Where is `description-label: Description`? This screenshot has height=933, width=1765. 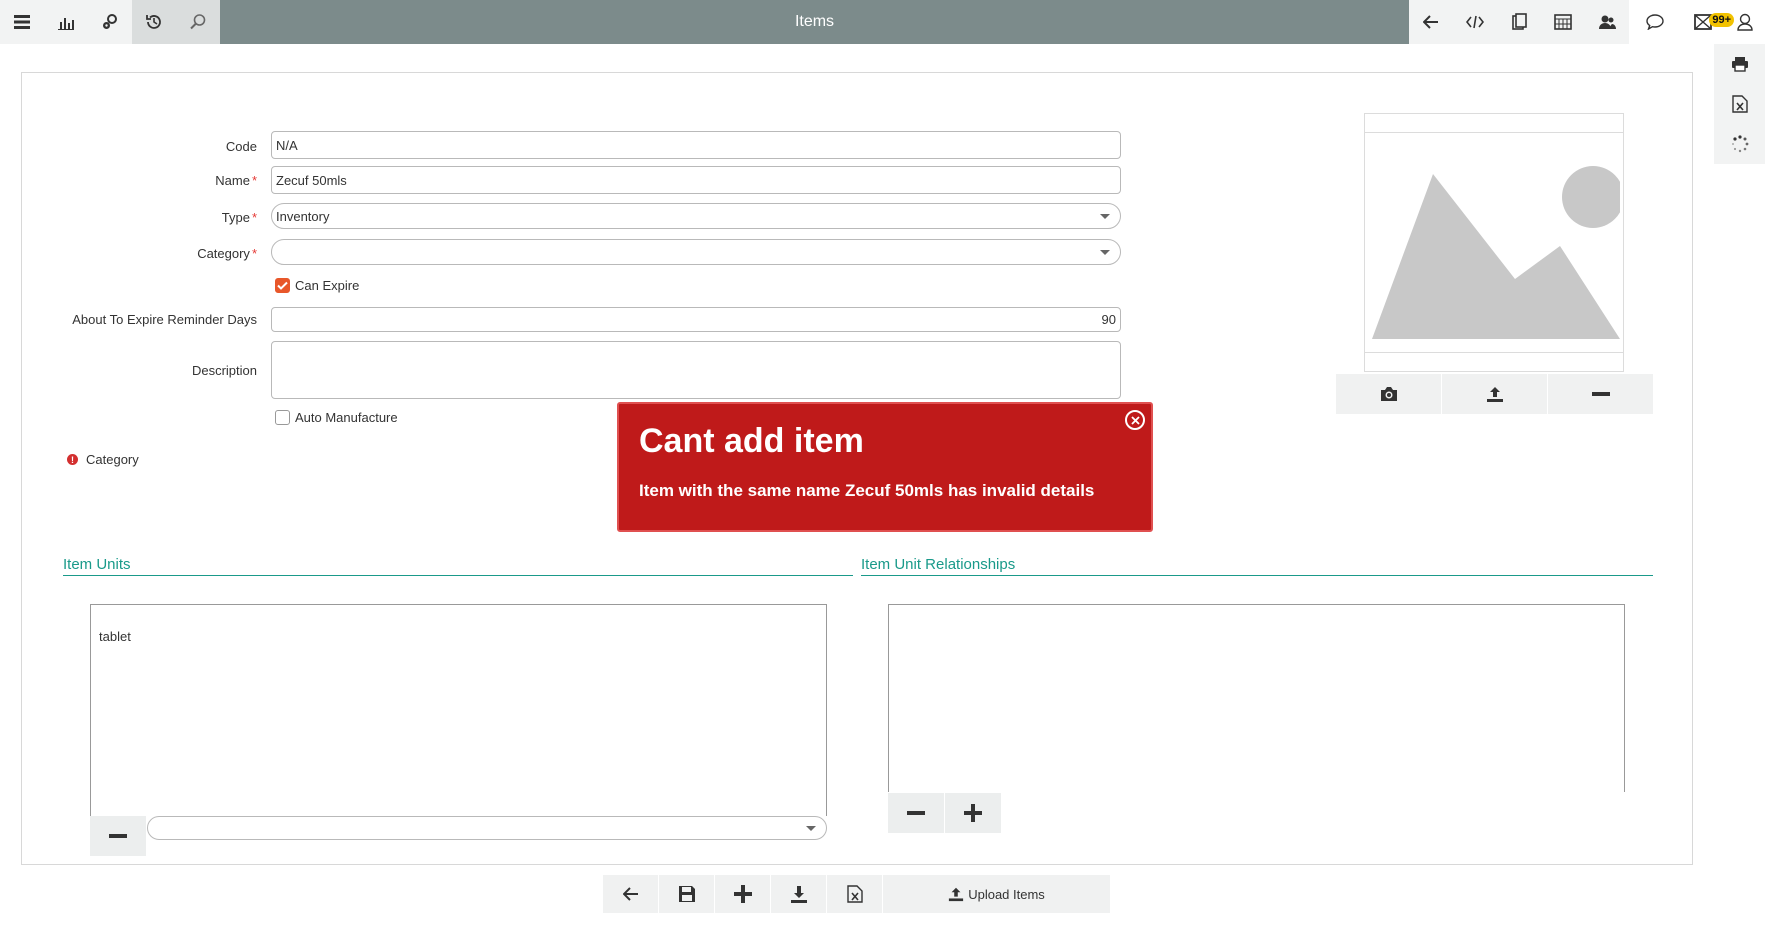
description-label: Description is located at coordinates (224, 370).